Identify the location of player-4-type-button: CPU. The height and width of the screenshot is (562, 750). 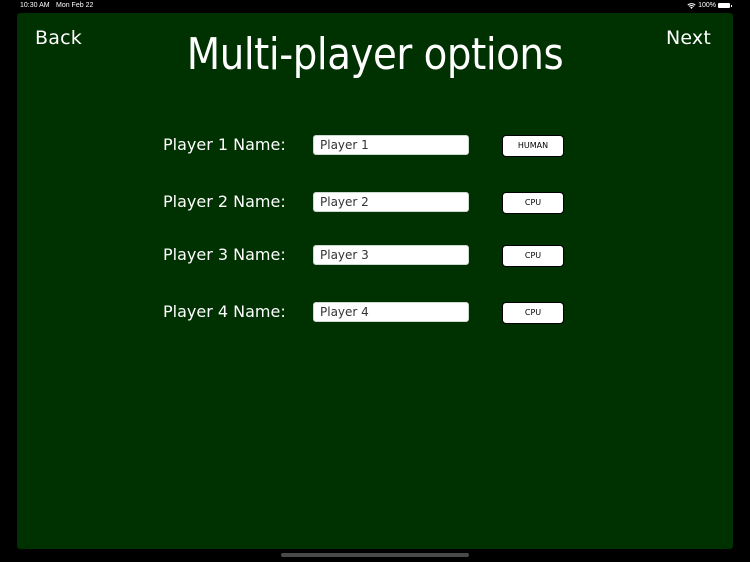
(533, 313).